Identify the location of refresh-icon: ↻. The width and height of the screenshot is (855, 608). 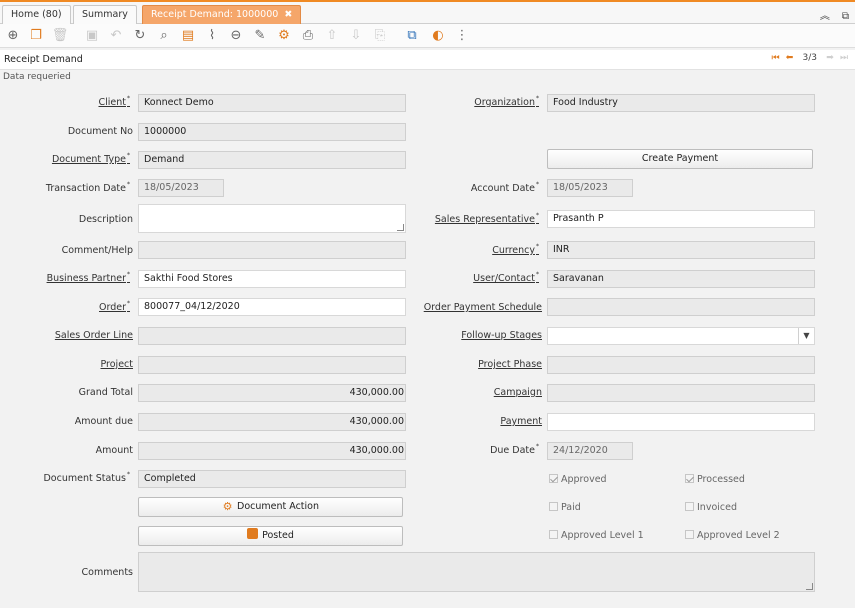
(140, 36).